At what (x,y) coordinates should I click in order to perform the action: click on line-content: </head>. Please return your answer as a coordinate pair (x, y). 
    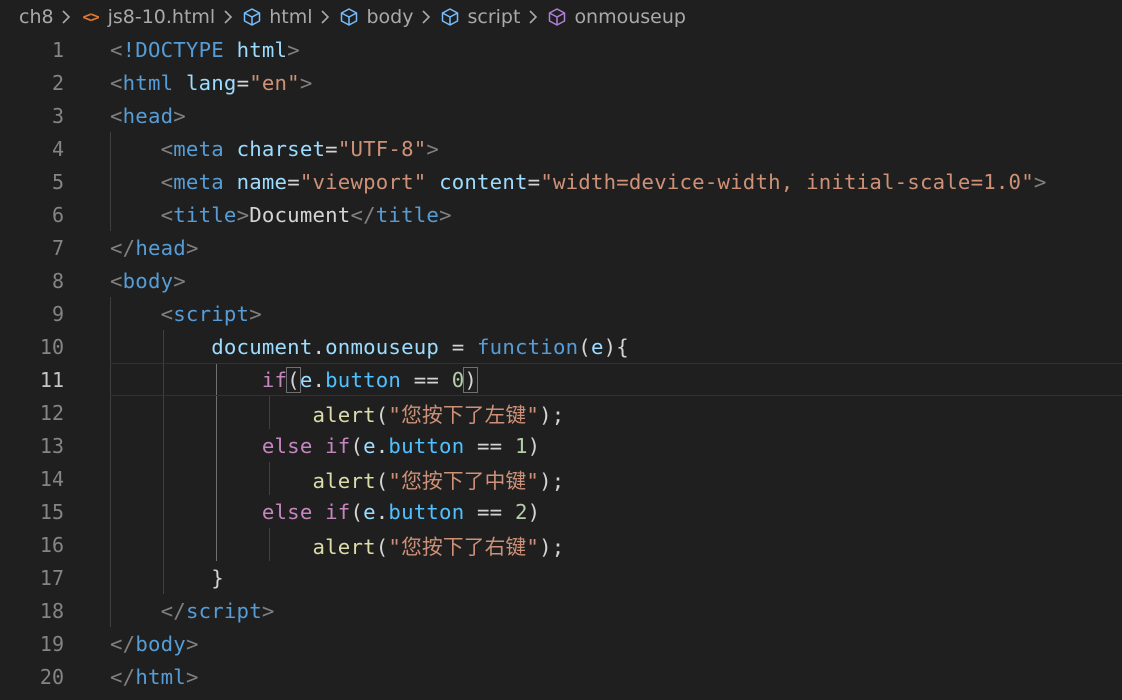
    Looking at the image, I should click on (154, 247).